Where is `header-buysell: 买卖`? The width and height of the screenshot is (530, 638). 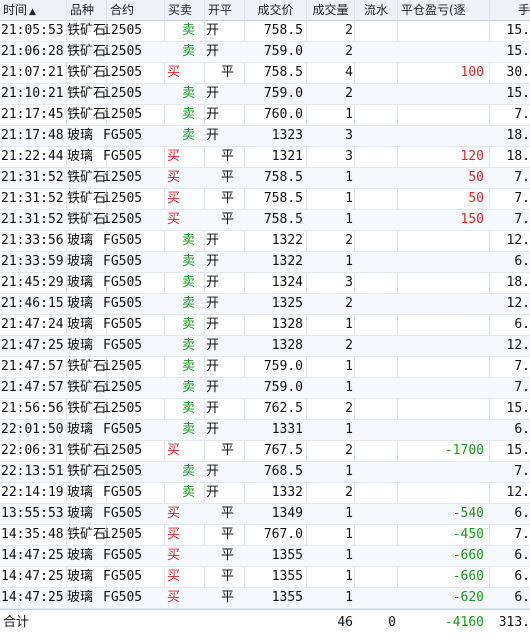
header-buysell: 买卖 is located at coordinates (185, 10).